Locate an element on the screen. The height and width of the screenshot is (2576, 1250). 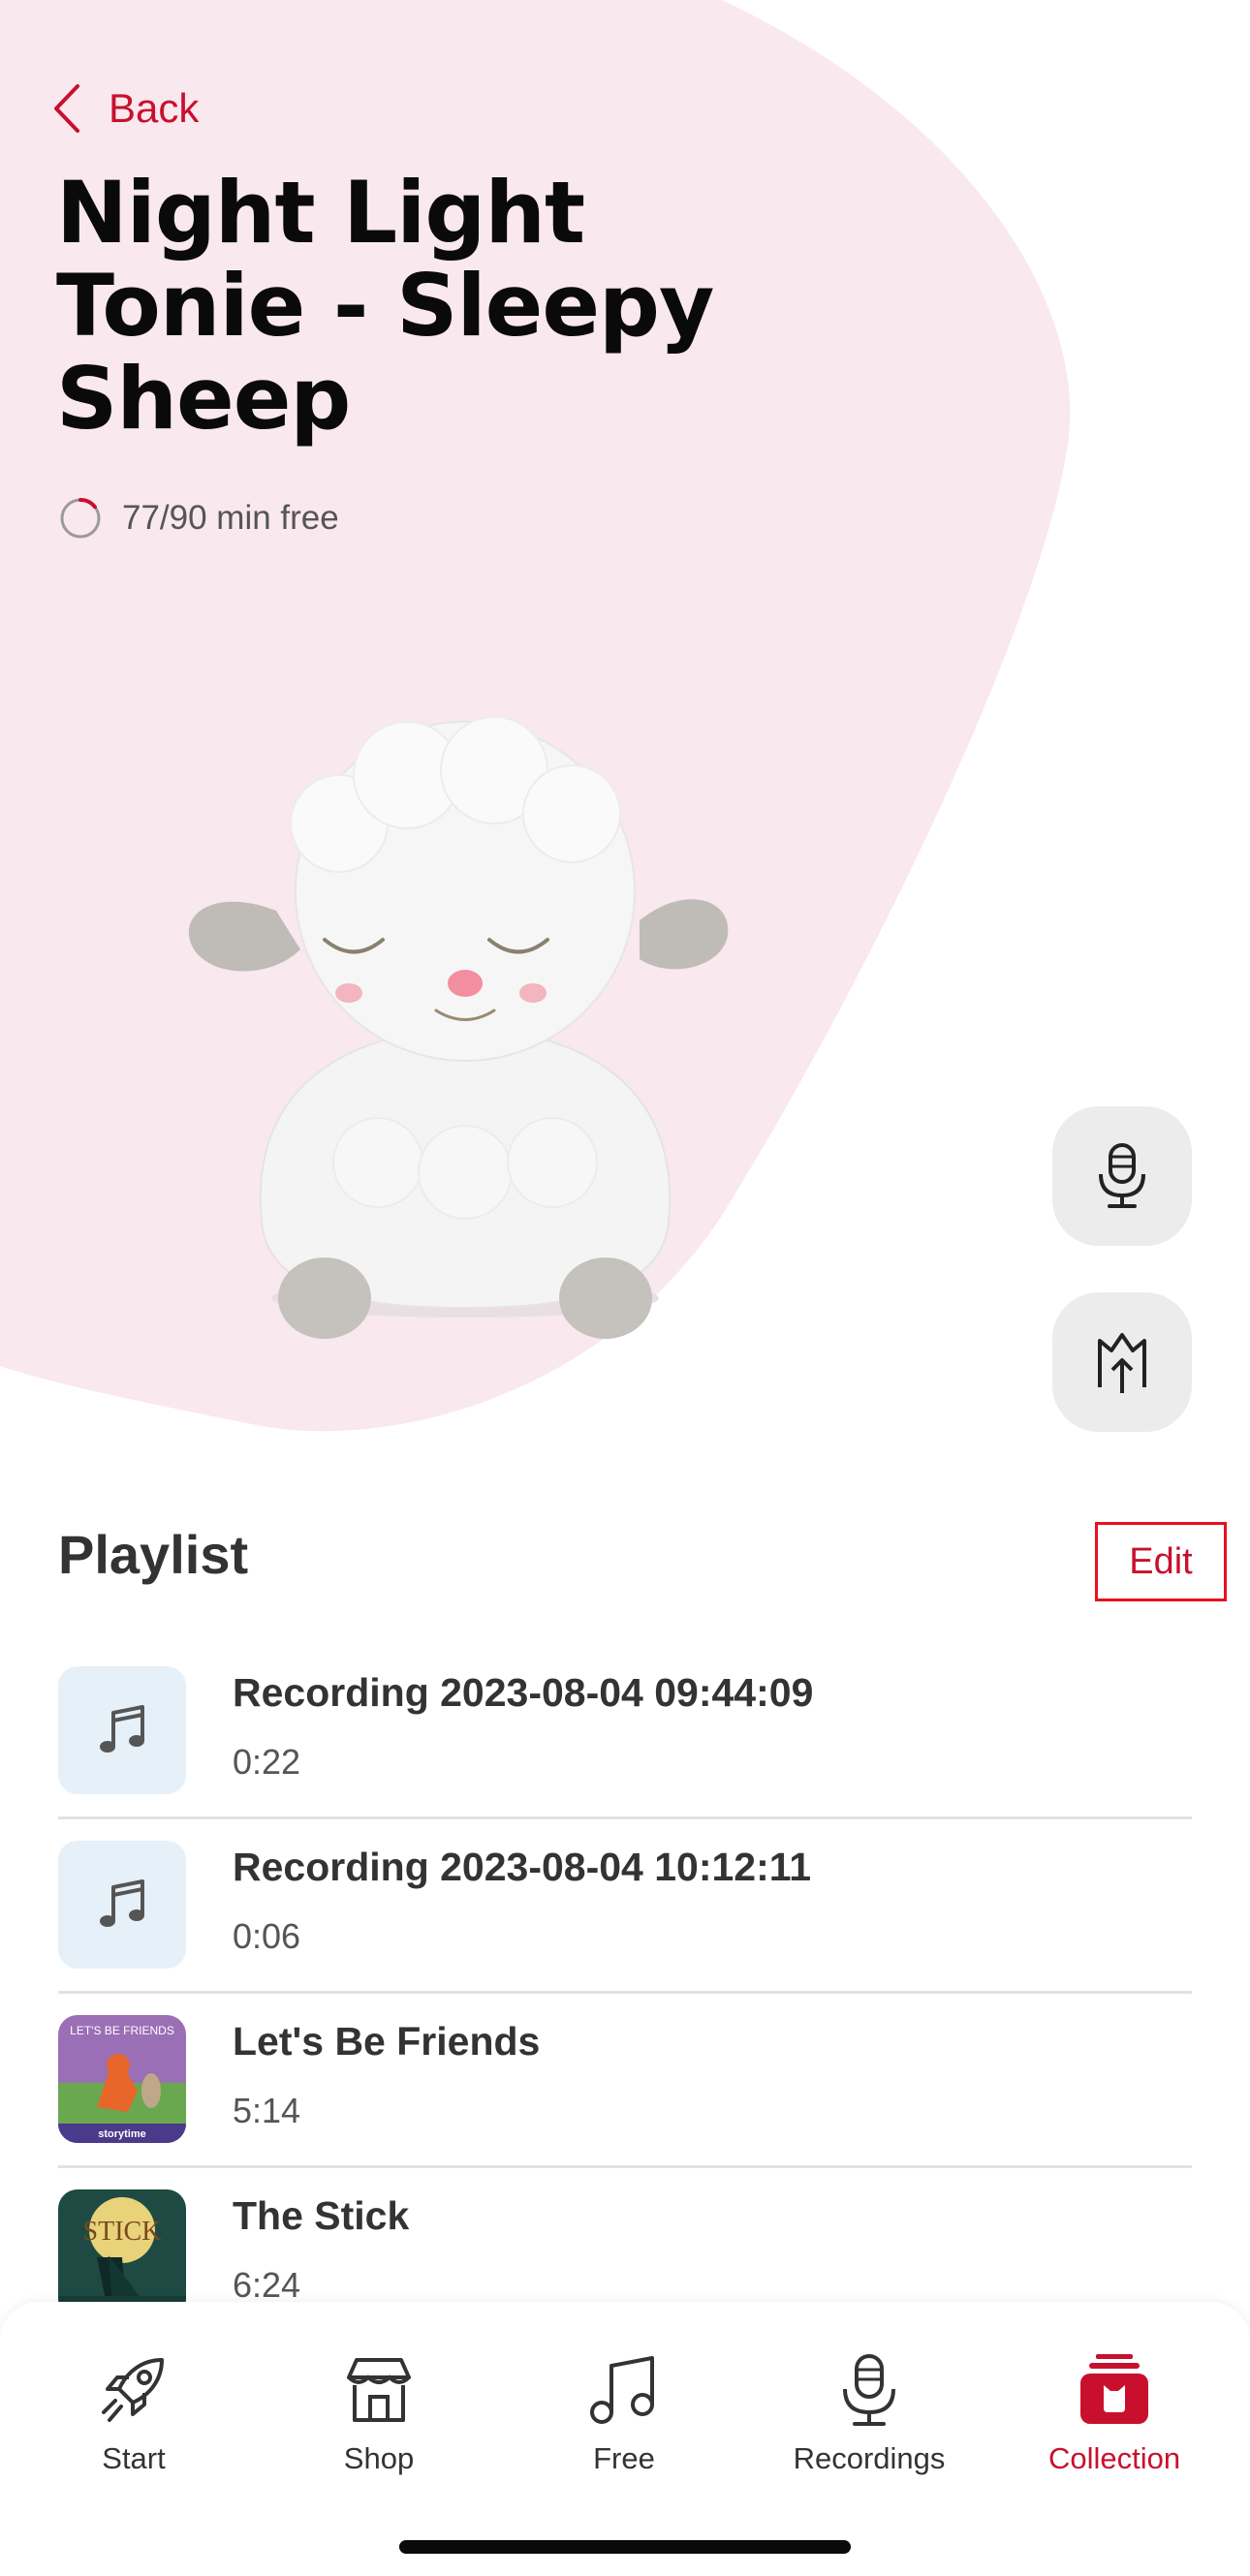
tab-label: Shop is located at coordinates (379, 2458).